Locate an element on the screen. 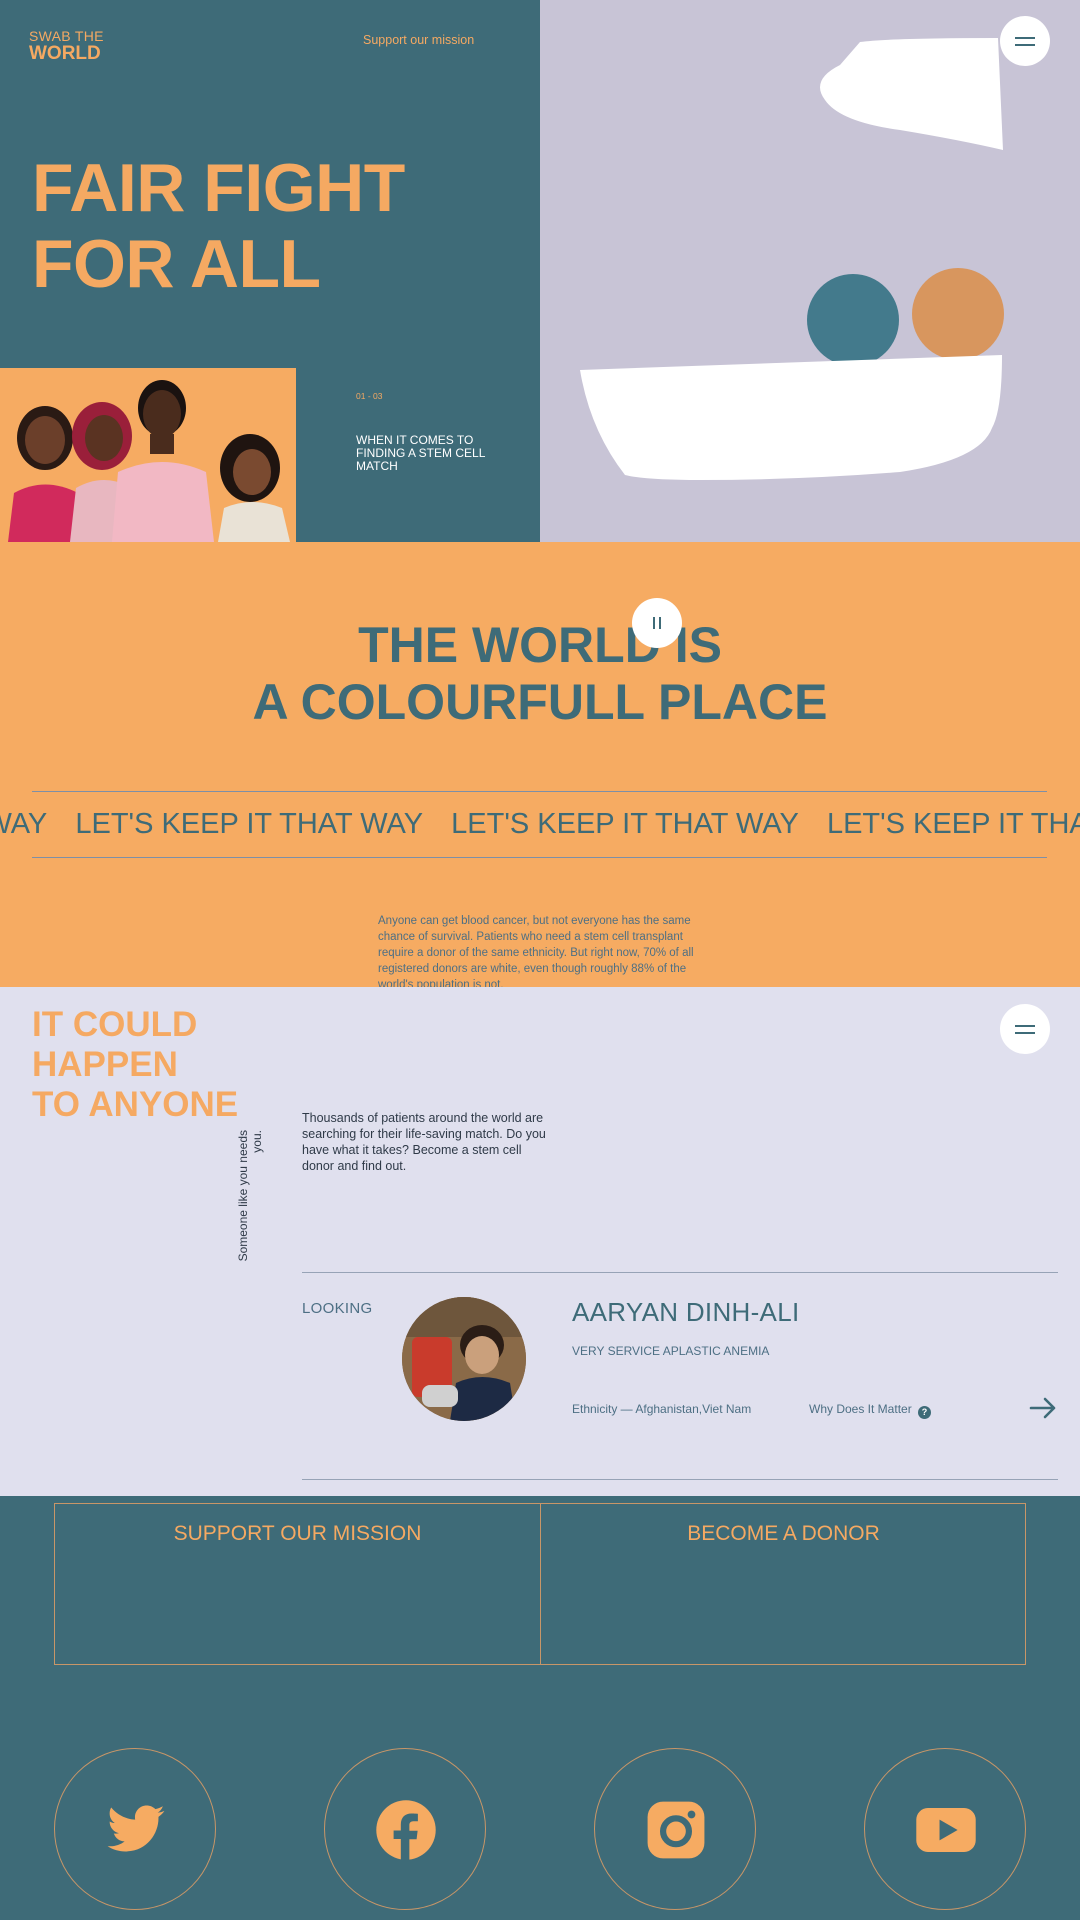 This screenshot has height=1920, width=1080. support-mission-cta: SUPPORT OUR MISSION is located at coordinates (297, 1534).